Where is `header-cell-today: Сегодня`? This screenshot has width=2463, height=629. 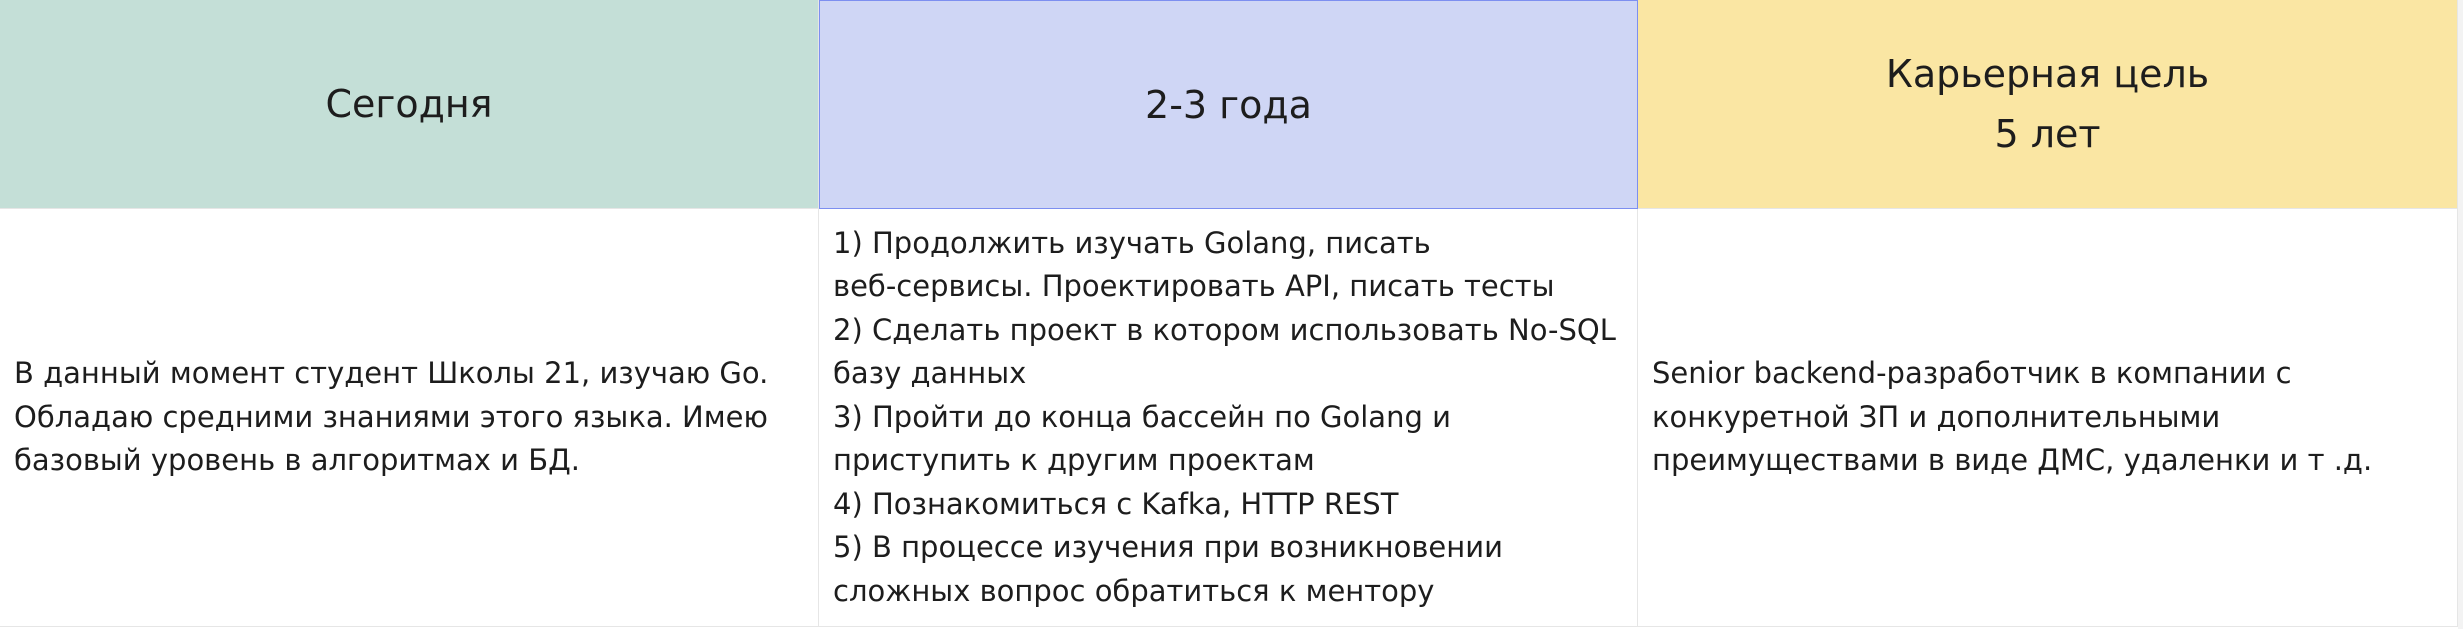 header-cell-today: Сегодня is located at coordinates (409, 104).